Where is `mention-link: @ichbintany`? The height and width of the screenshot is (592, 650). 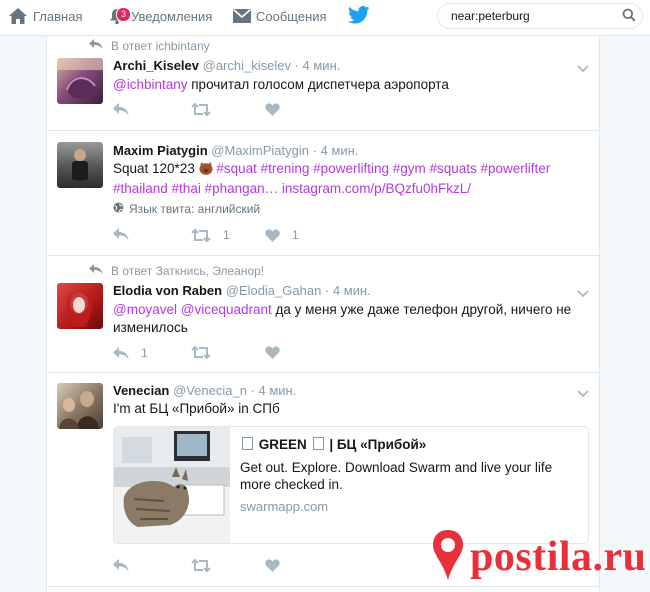
mention-link: @ichbintany is located at coordinates (150, 84).